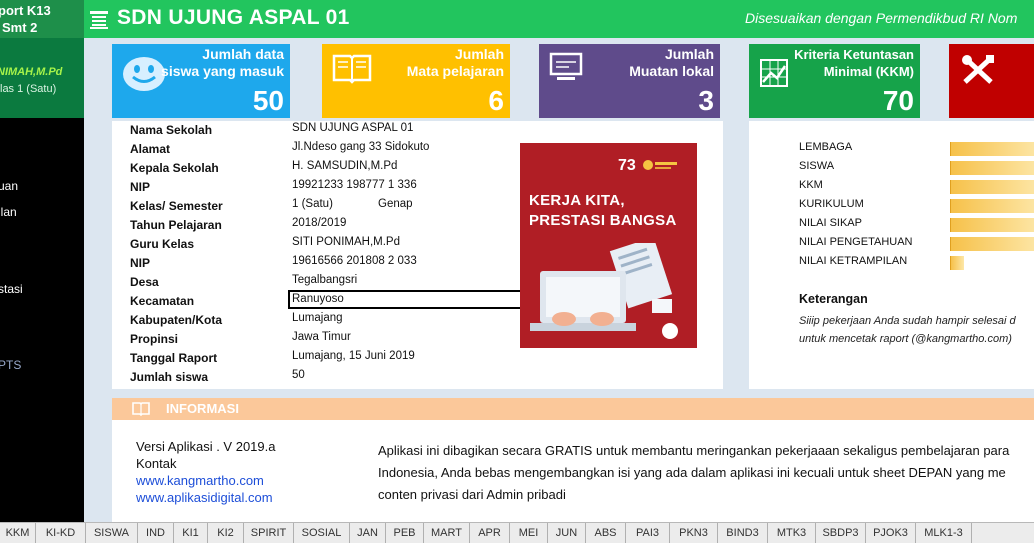  I want to click on info-row: Kelas/ Semester 1 (Satu) Genap, so click(271, 205).